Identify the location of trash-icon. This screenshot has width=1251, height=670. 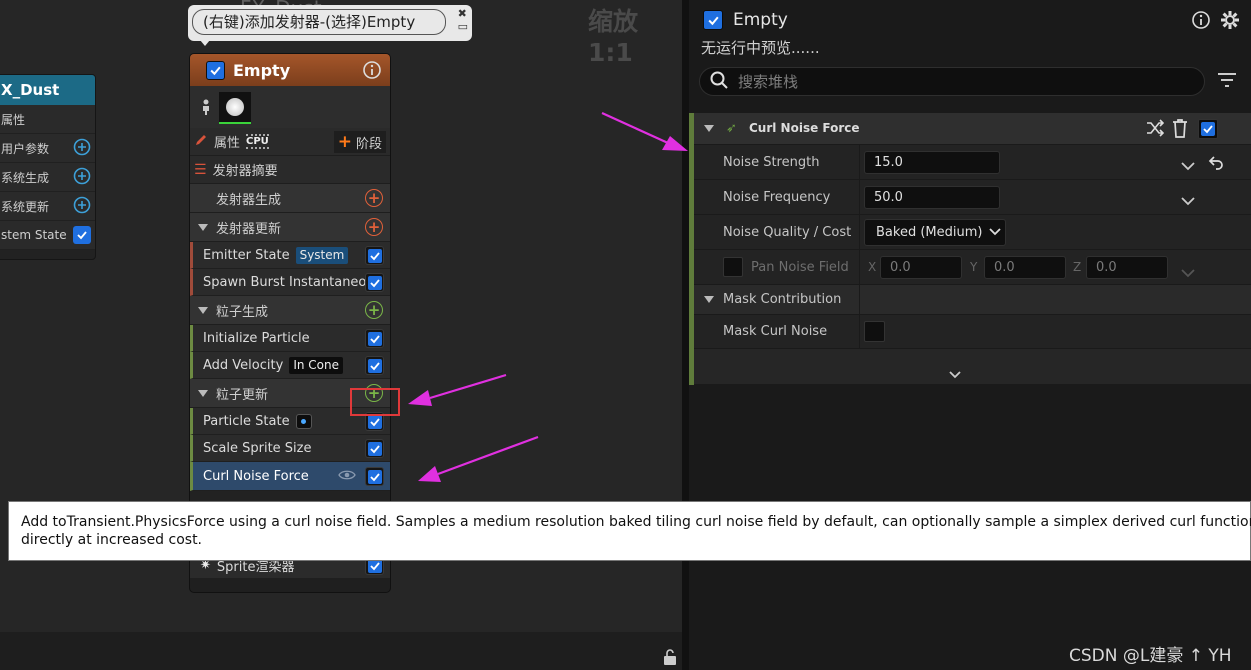
(1180, 130).